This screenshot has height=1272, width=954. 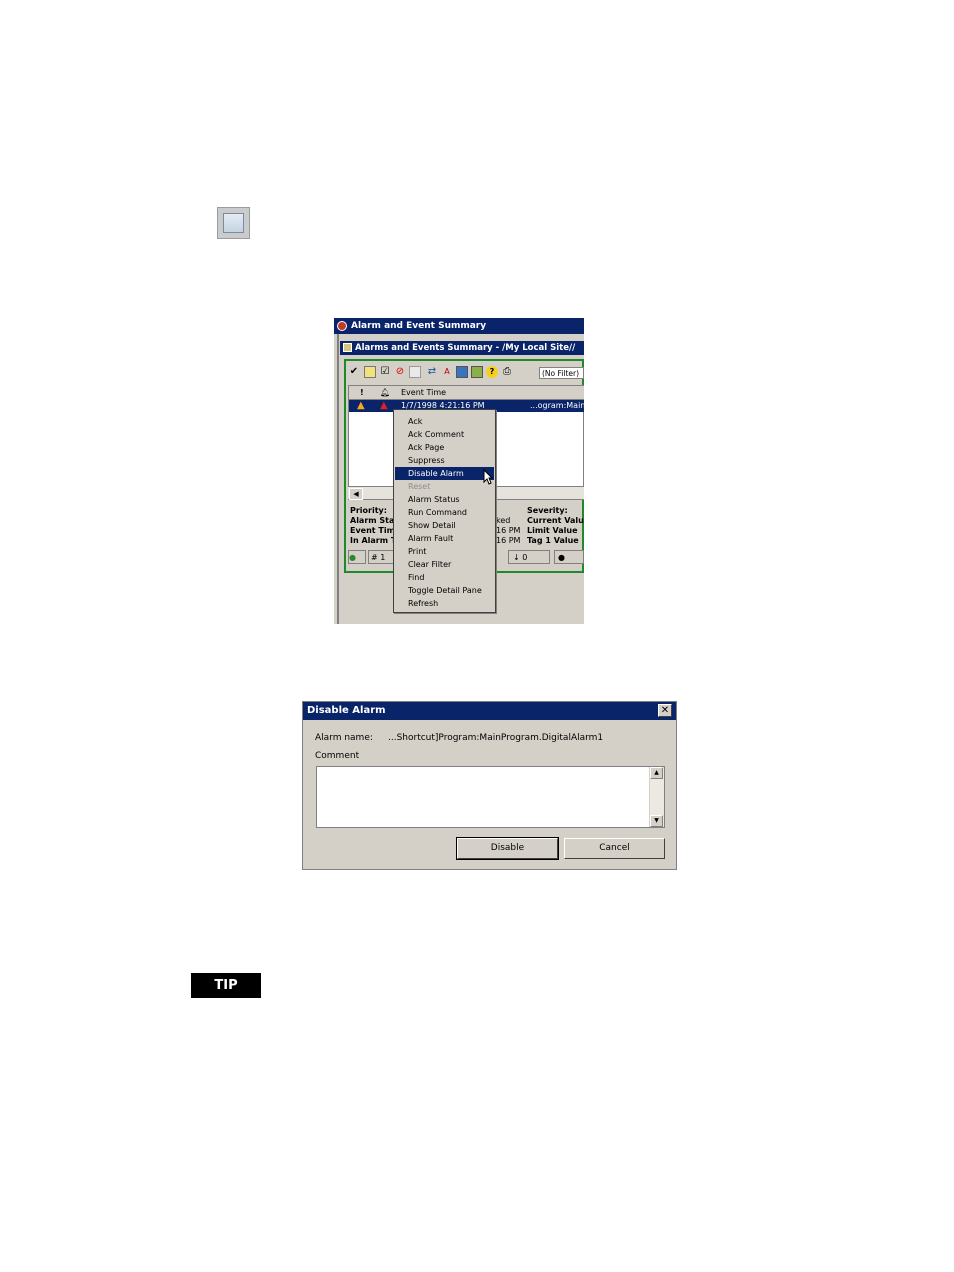 I want to click on ack-checkmark-icon: ✔, so click(x=354, y=372).